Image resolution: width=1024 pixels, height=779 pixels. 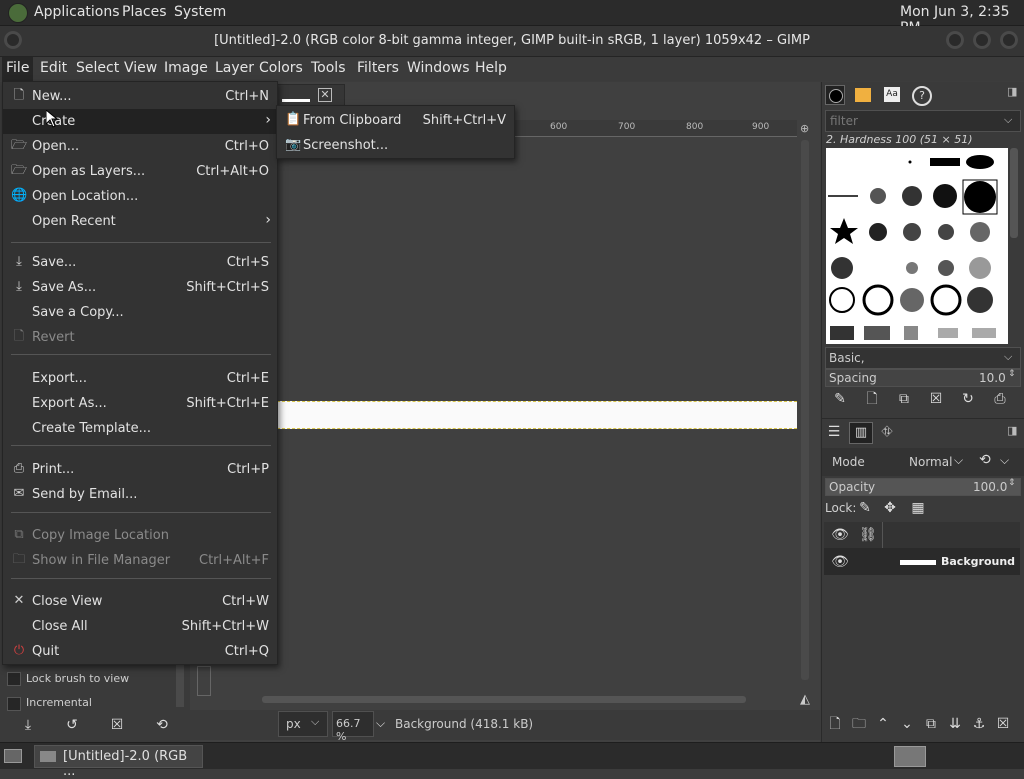 What do you see at coordinates (930, 462) in the screenshot?
I see `mode-value: Normal` at bounding box center [930, 462].